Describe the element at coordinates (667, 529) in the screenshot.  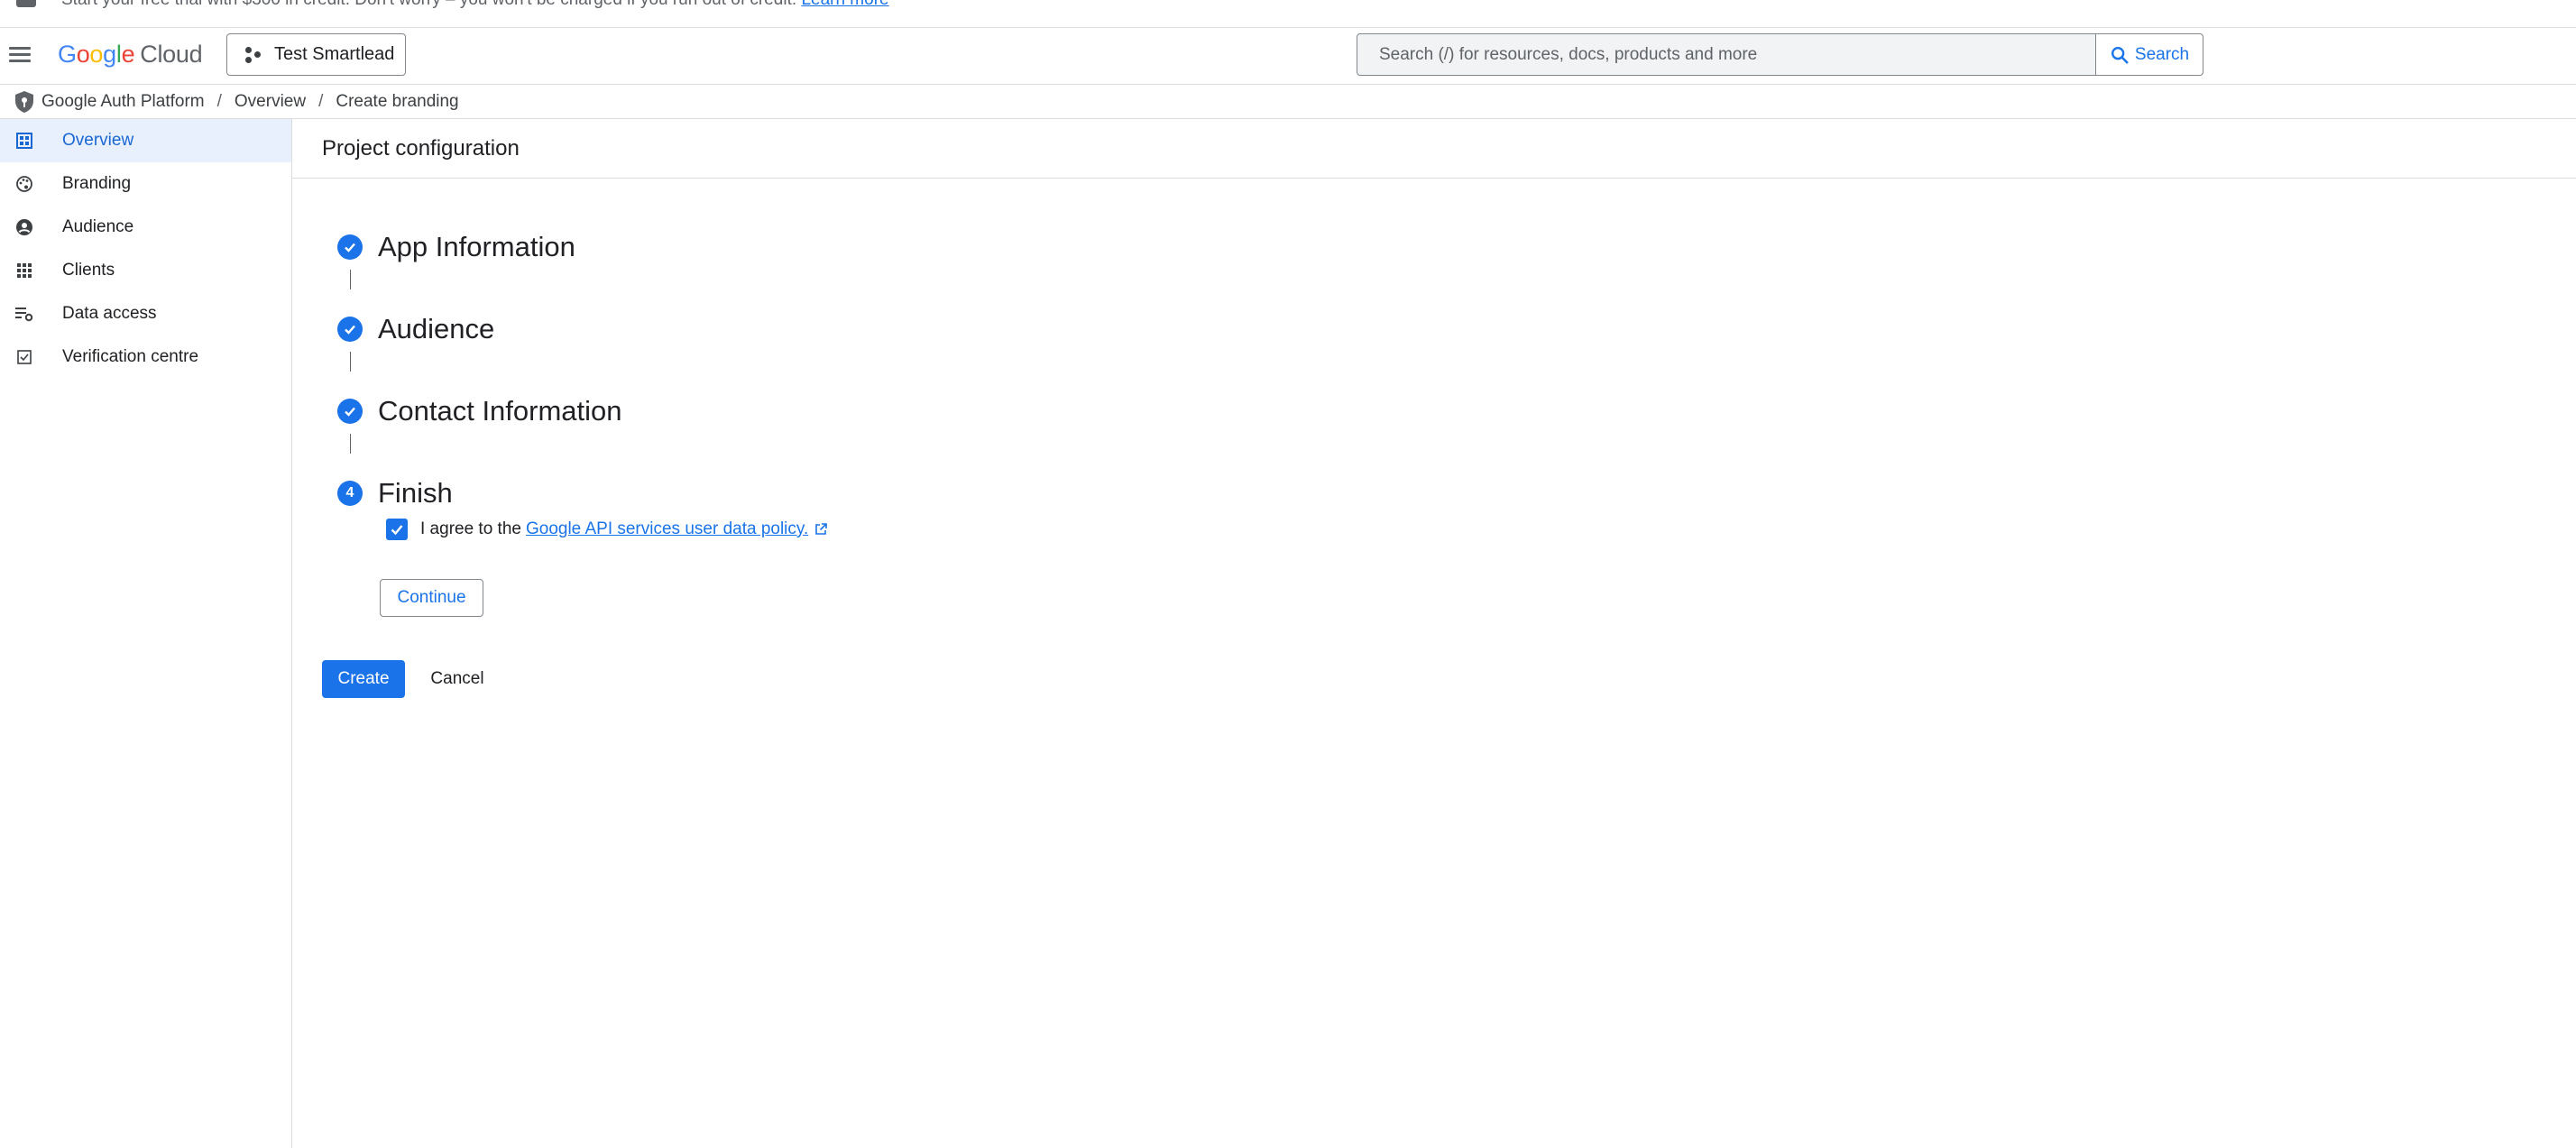
I see `policy-link: Google API services user data policy.` at that location.